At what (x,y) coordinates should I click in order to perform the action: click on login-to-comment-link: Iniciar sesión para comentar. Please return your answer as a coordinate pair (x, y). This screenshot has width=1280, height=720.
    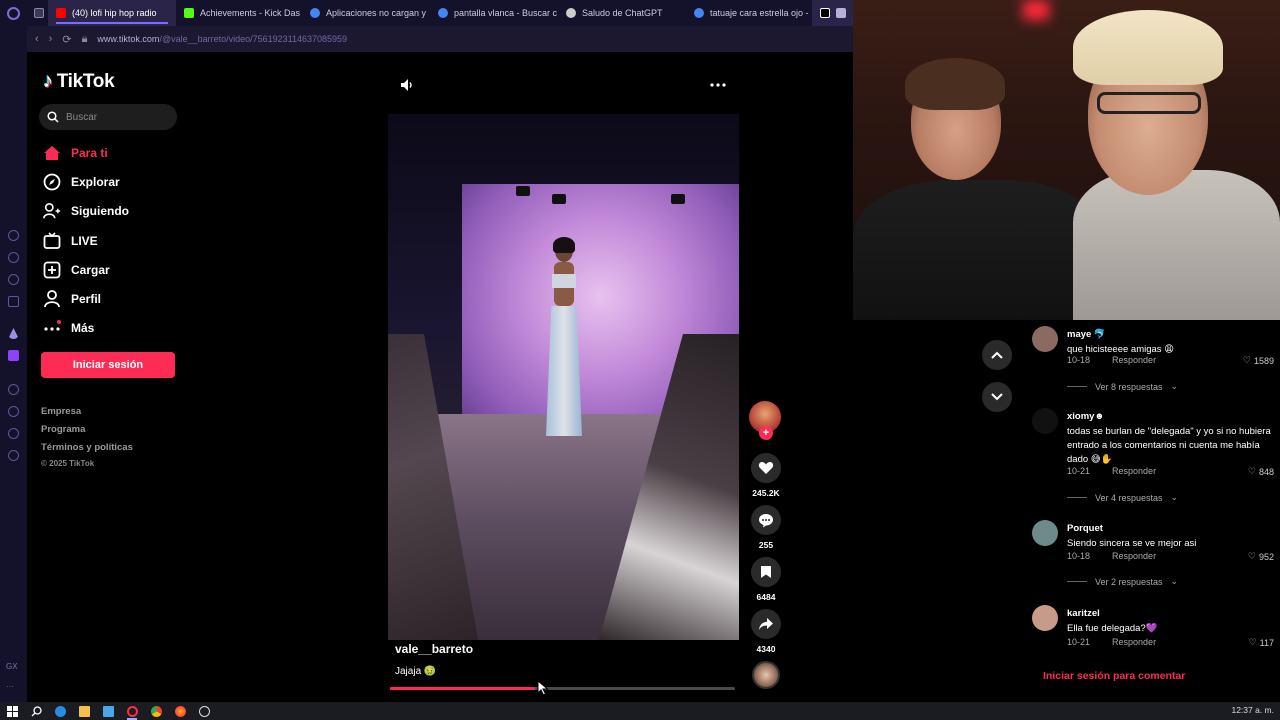
    Looking at the image, I should click on (1114, 676).